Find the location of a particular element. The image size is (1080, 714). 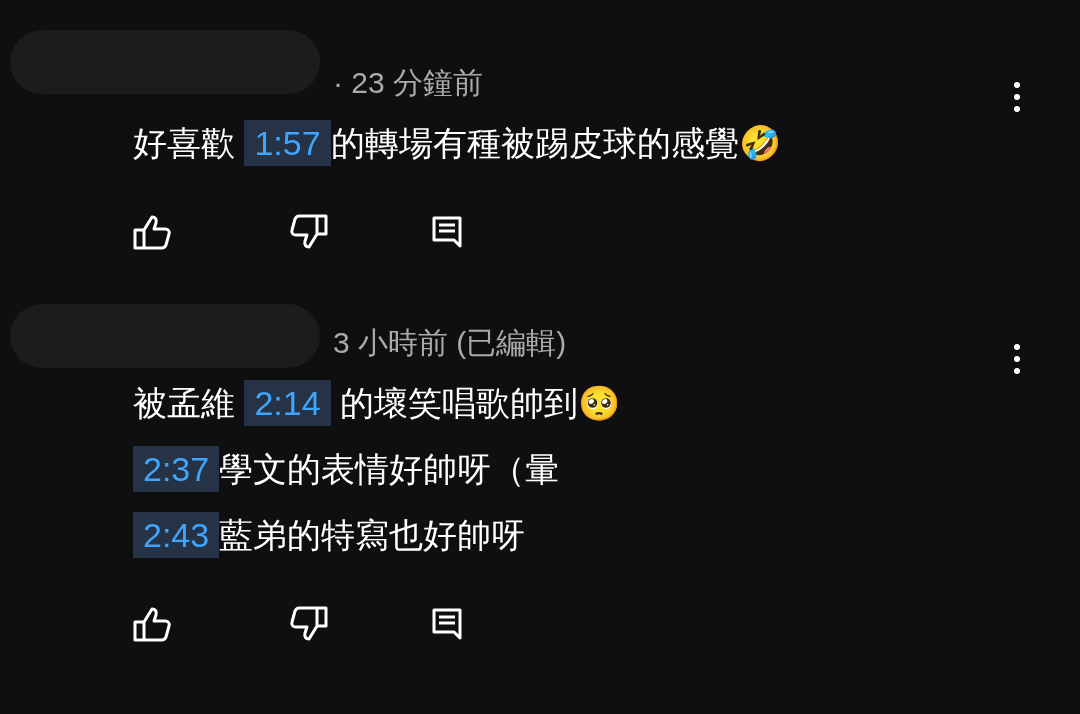

timestamp-link: 2:43 is located at coordinates (176, 535).